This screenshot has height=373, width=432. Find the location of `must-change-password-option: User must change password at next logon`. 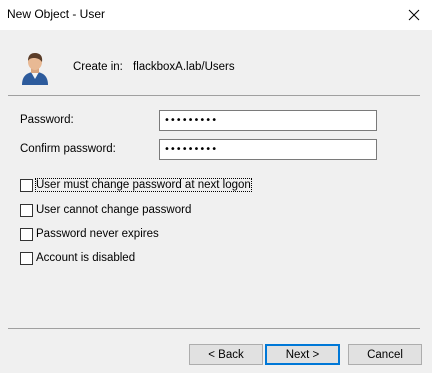

must-change-password-option: User must change password at next logon is located at coordinates (136, 185).